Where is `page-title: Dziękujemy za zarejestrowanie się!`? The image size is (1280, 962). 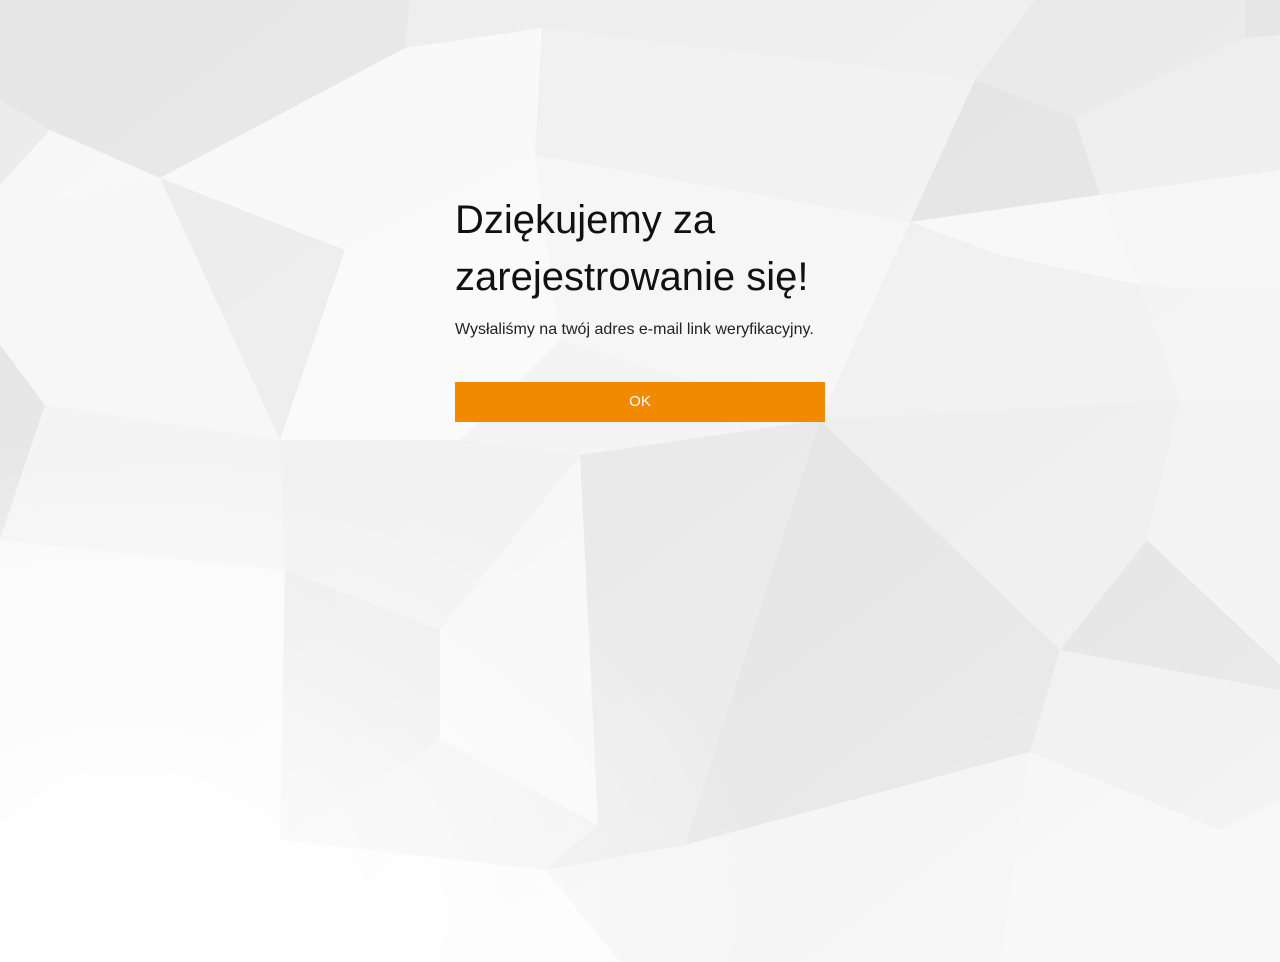
page-title: Dziękujemy za zarejestrowanie się! is located at coordinates (632, 248).